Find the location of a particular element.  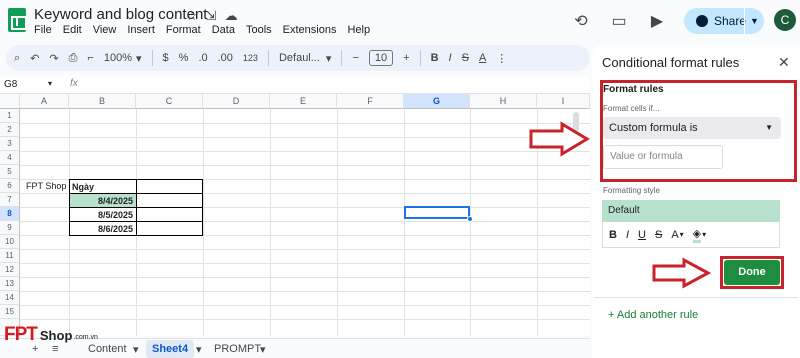

row-header: 12 is located at coordinates (10, 270).